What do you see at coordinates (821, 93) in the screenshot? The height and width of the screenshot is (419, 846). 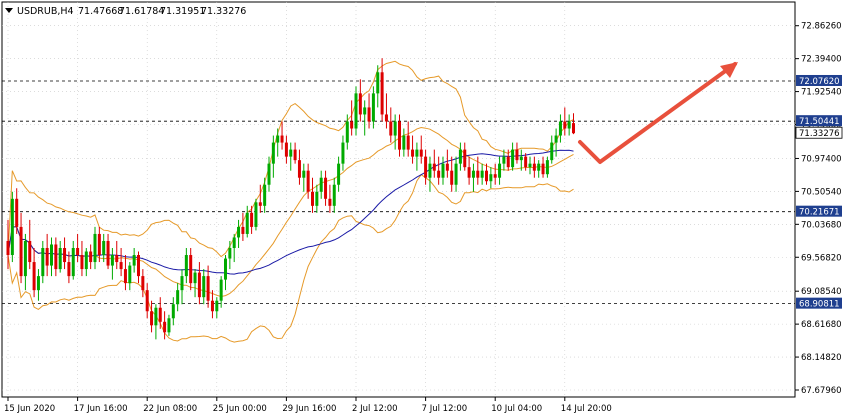 I see `y-tick-label: 71.92540` at bounding box center [821, 93].